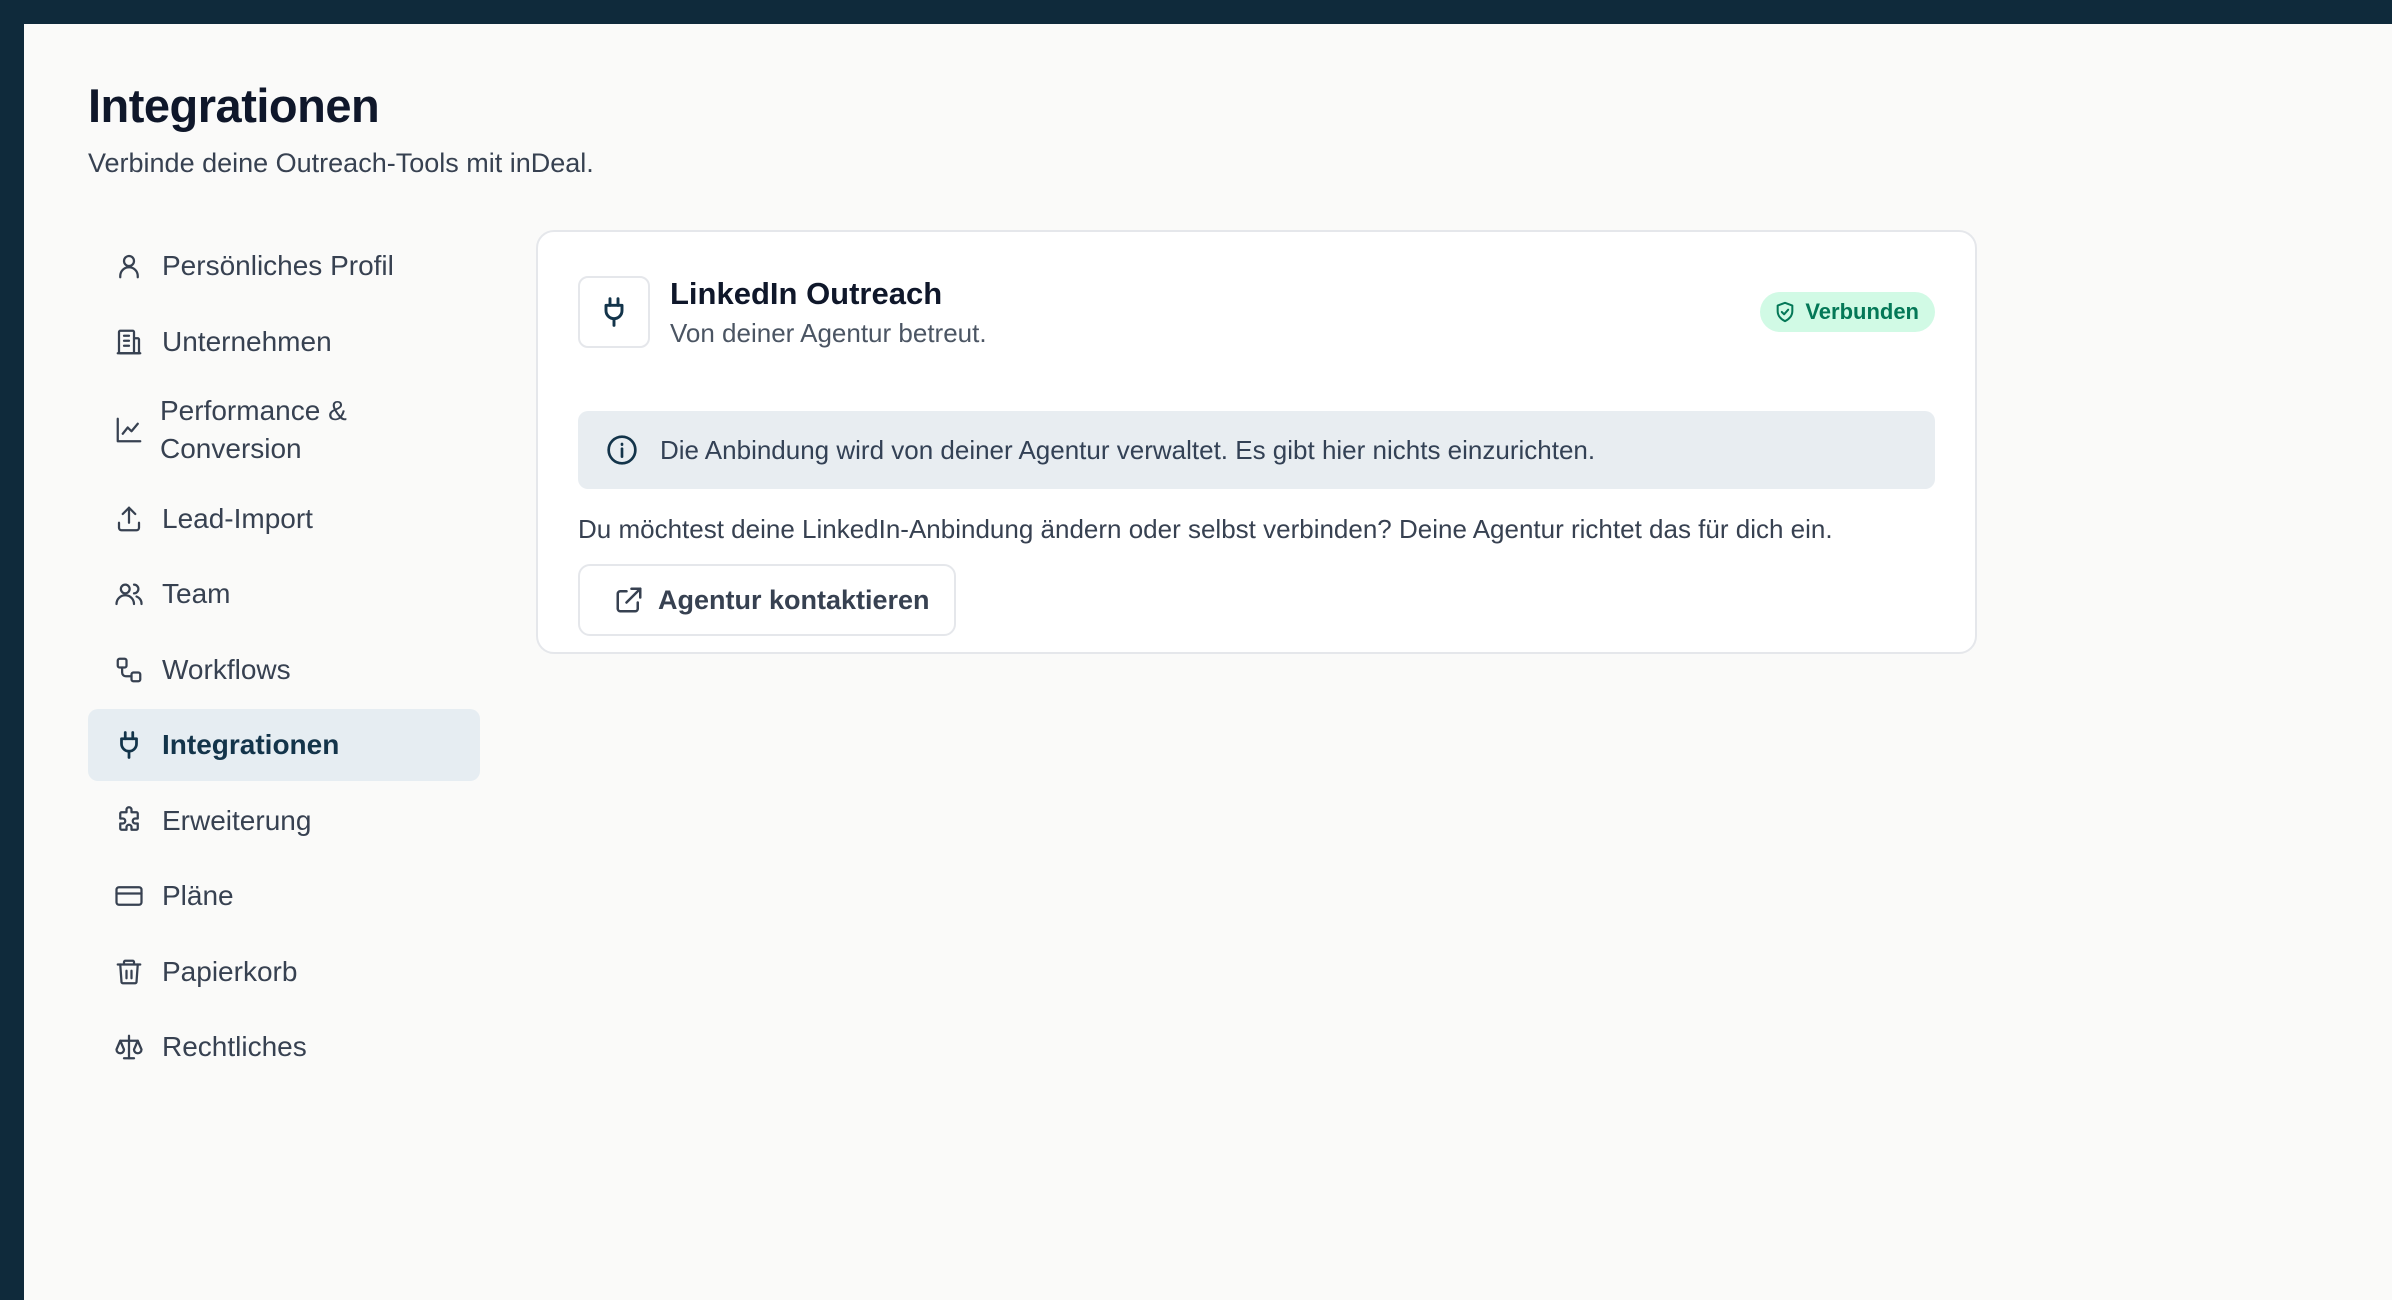 The width and height of the screenshot is (2392, 1300). Describe the element at coordinates (226, 669) in the screenshot. I see `sidebar-item-label: Workflows` at that location.